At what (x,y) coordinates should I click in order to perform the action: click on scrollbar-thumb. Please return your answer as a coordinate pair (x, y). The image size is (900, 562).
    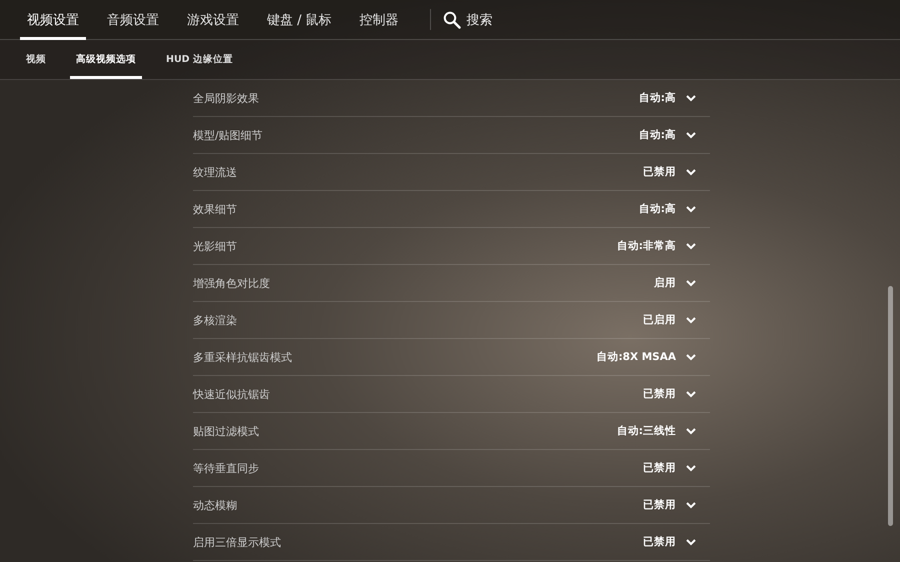
    Looking at the image, I should click on (890, 406).